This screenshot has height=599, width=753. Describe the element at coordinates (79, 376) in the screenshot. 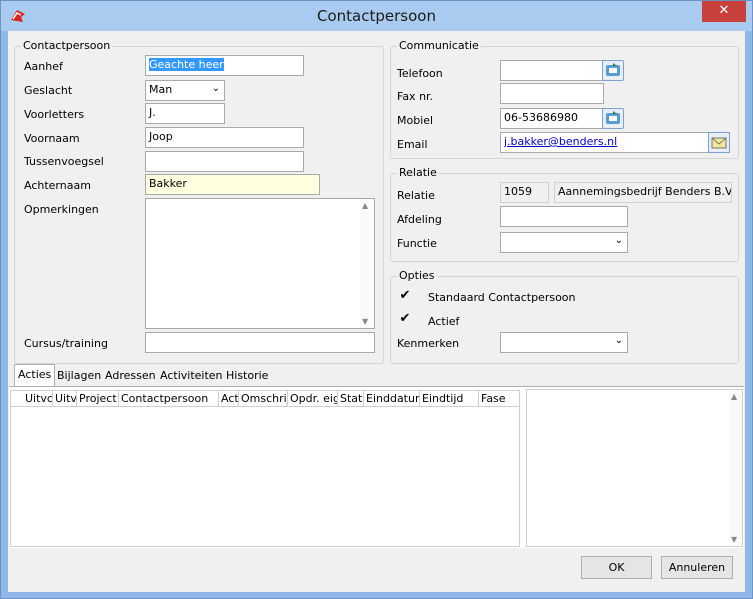

I see `tab-bijlagen: Bijlagen` at that location.